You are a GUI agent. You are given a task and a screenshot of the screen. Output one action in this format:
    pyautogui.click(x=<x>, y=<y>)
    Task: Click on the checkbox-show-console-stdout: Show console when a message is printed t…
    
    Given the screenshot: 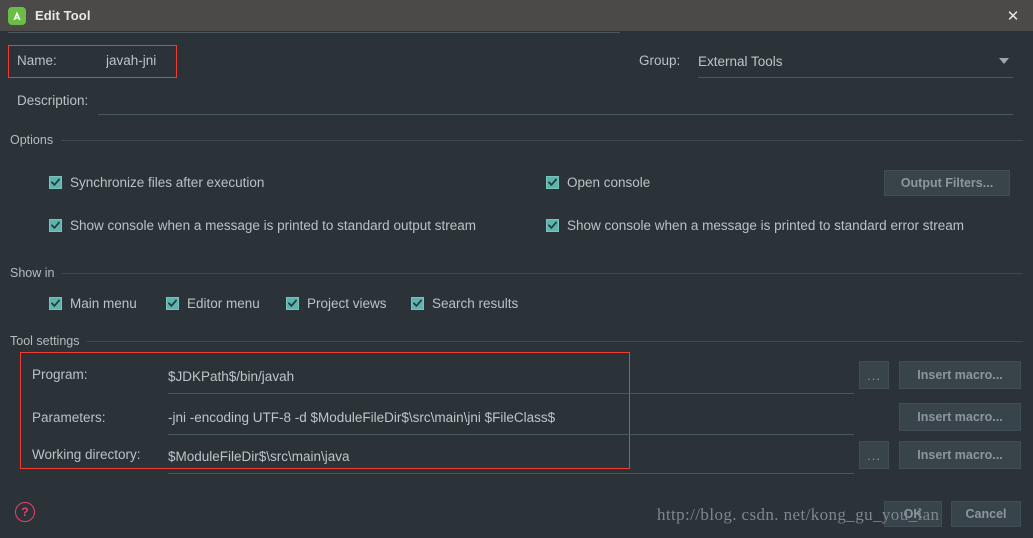 What is the action you would take?
    pyautogui.click(x=262, y=225)
    